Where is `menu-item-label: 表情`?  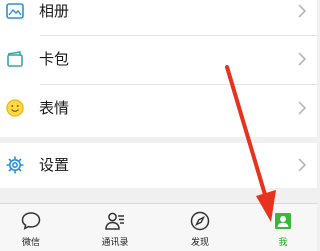
menu-item-label: 表情 is located at coordinates (54, 108).